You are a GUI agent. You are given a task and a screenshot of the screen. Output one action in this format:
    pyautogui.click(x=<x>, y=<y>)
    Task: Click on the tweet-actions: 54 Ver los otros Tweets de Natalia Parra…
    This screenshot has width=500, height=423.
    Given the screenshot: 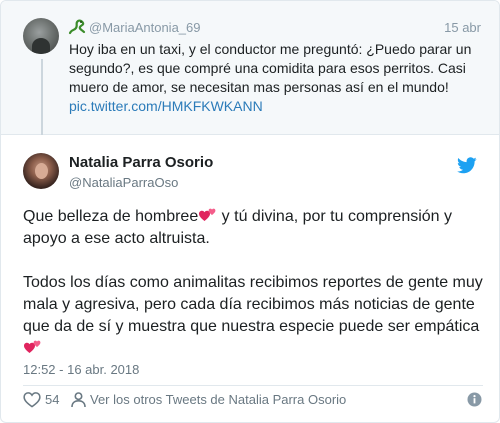 What is the action you would take?
    pyautogui.click(x=253, y=400)
    